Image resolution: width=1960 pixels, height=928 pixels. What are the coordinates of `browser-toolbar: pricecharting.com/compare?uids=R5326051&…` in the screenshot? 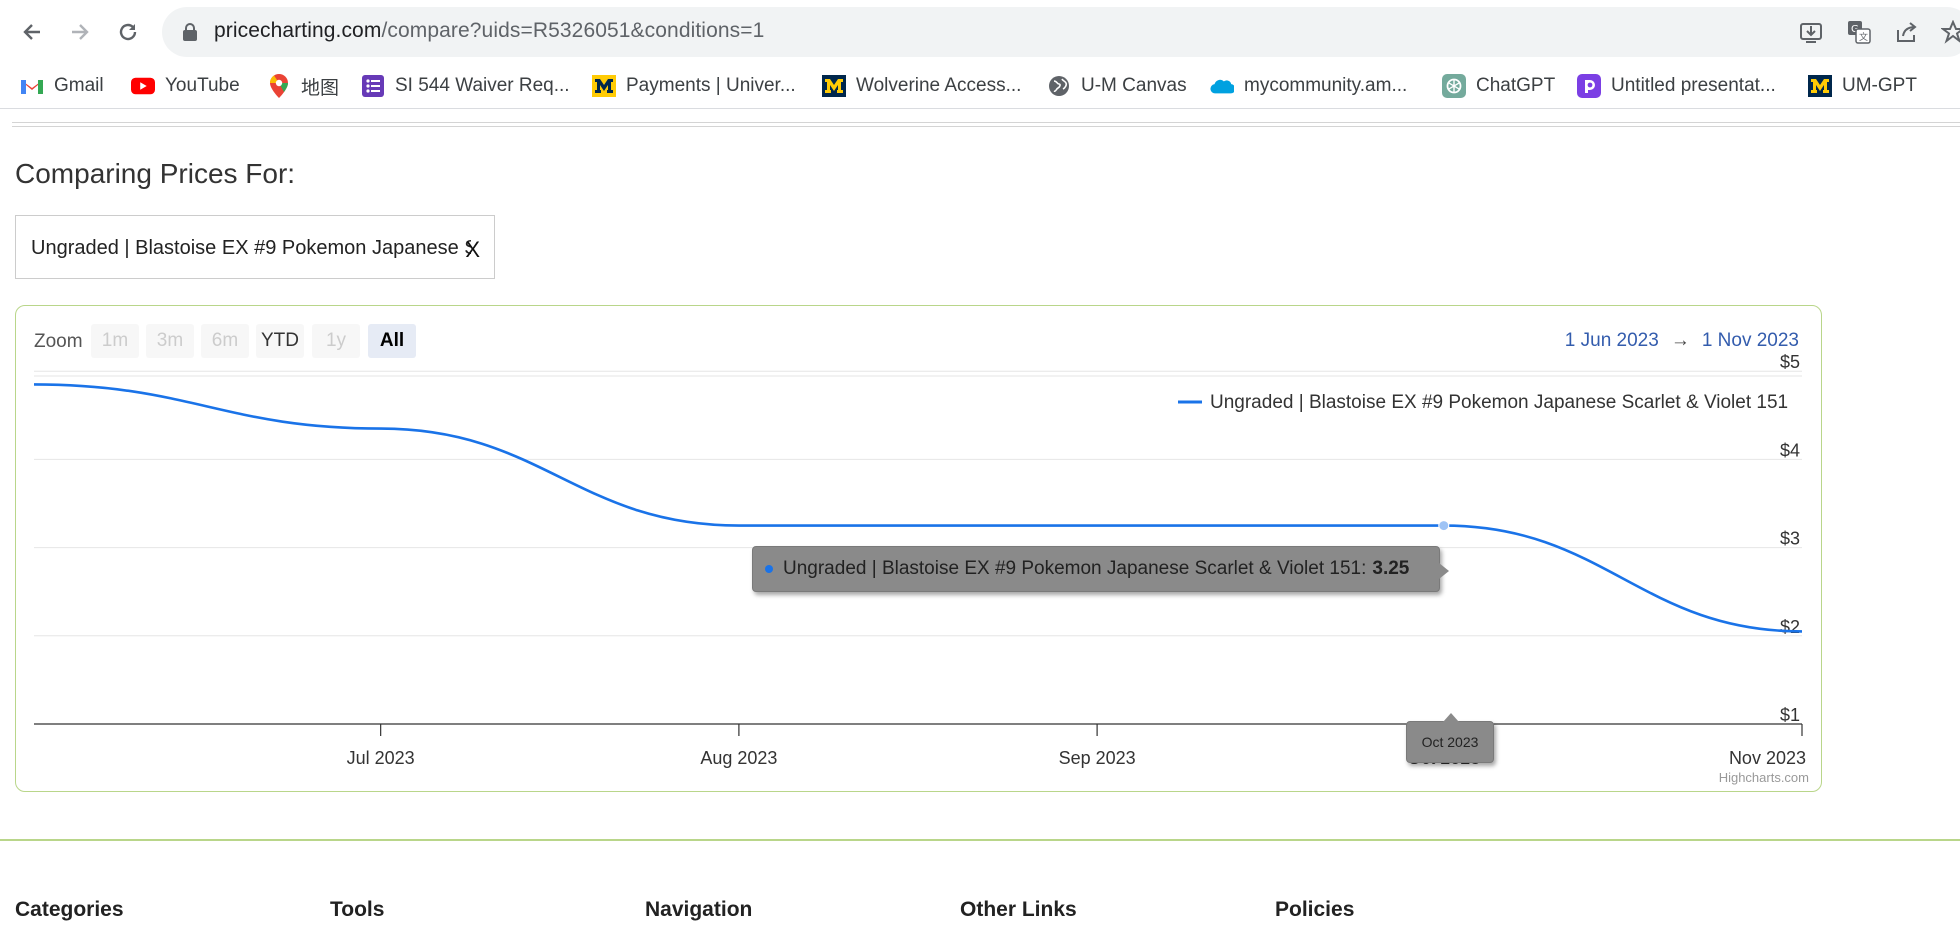 It's located at (980, 32).